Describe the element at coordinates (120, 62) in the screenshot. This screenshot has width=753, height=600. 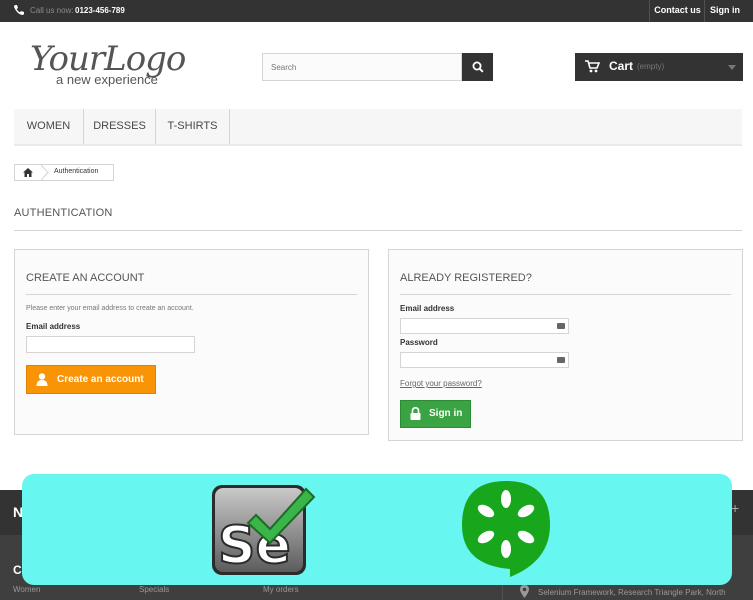
I see `your-logo: YourLogo a new experience` at that location.